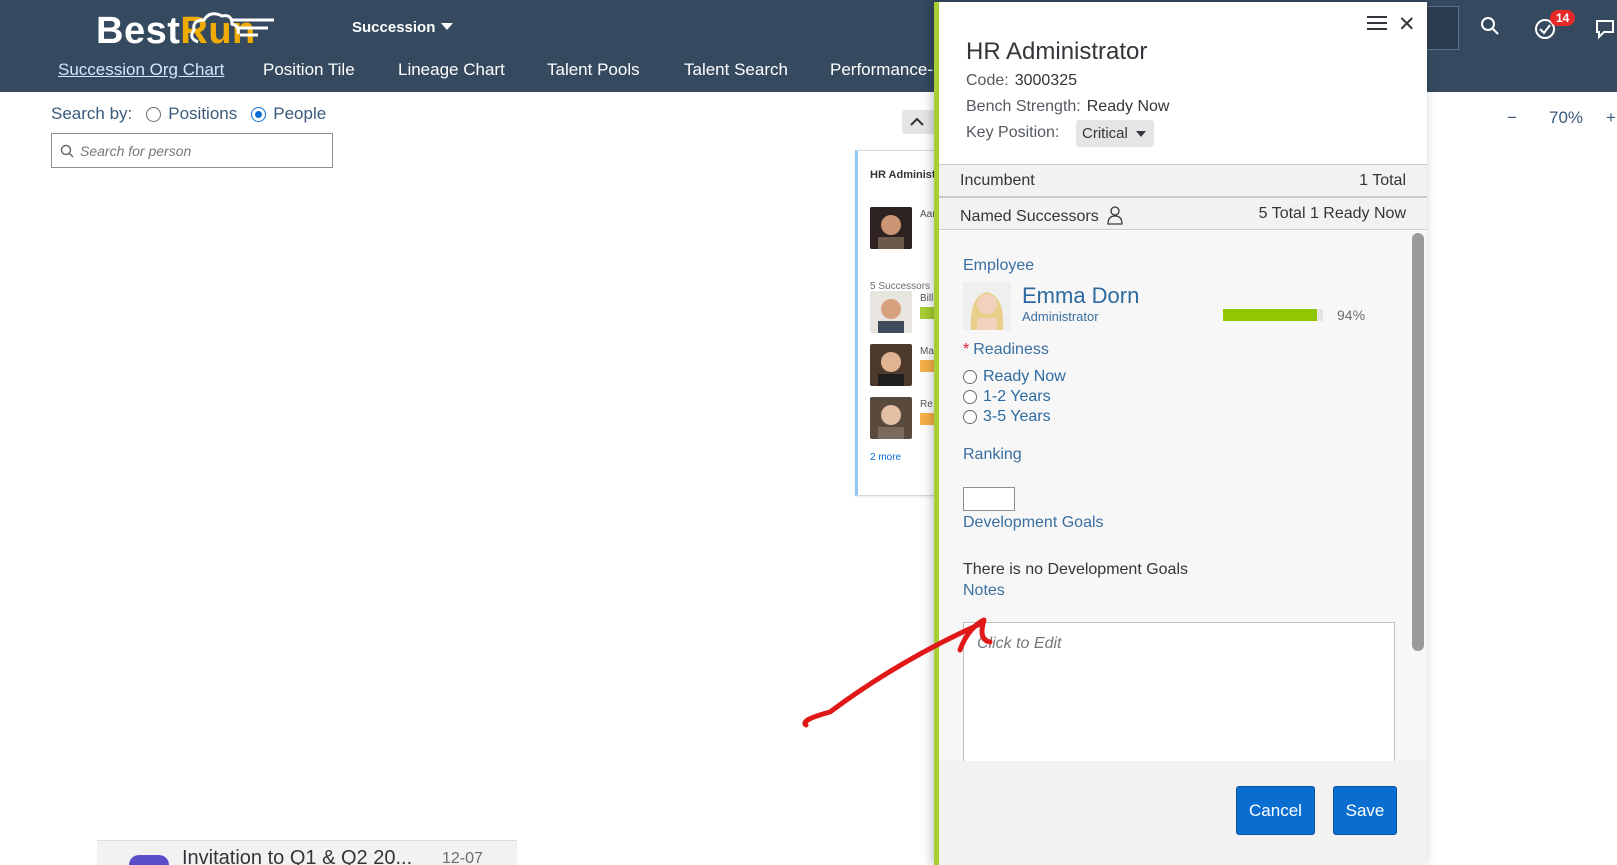 The width and height of the screenshot is (1617, 865). What do you see at coordinates (917, 121) in the screenshot?
I see `chevron-up-icon` at bounding box center [917, 121].